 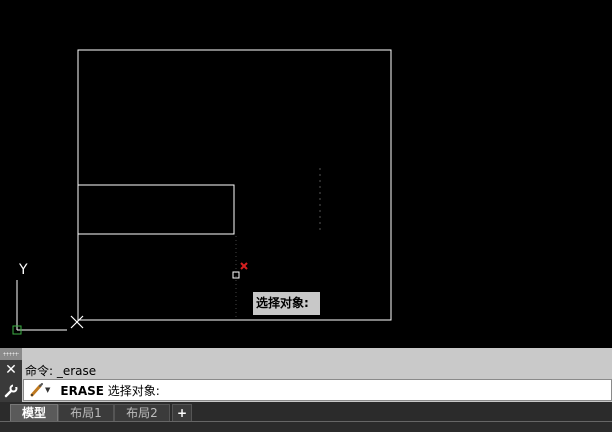 I want to click on command-input: ▼ ERASE 选择对象:, so click(x=317, y=390).